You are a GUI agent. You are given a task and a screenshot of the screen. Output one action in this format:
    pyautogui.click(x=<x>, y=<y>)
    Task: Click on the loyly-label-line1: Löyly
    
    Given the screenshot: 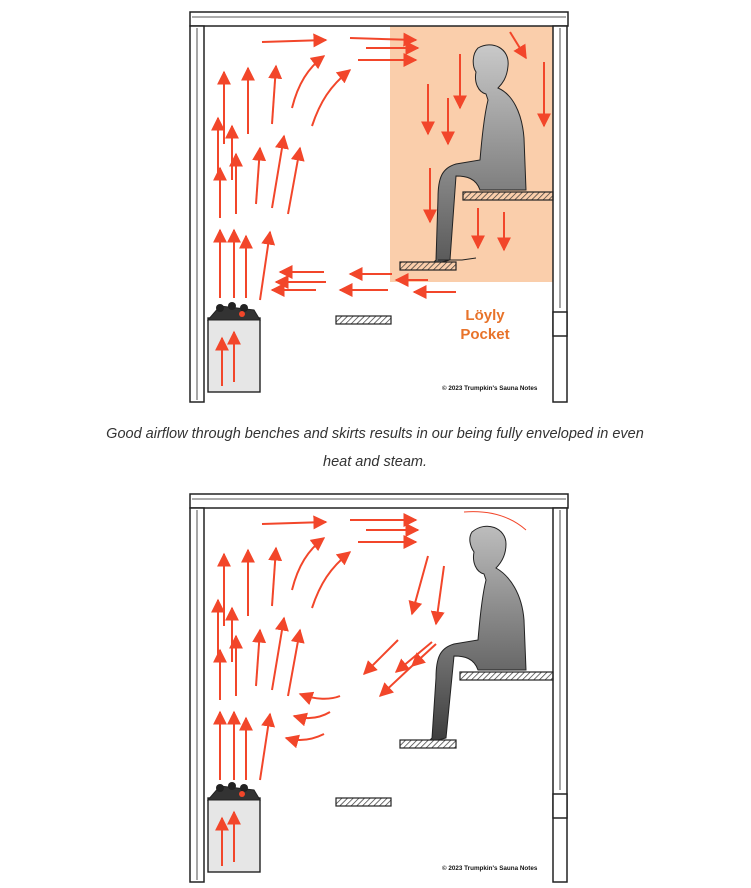 What is the action you would take?
    pyautogui.click(x=485, y=315)
    